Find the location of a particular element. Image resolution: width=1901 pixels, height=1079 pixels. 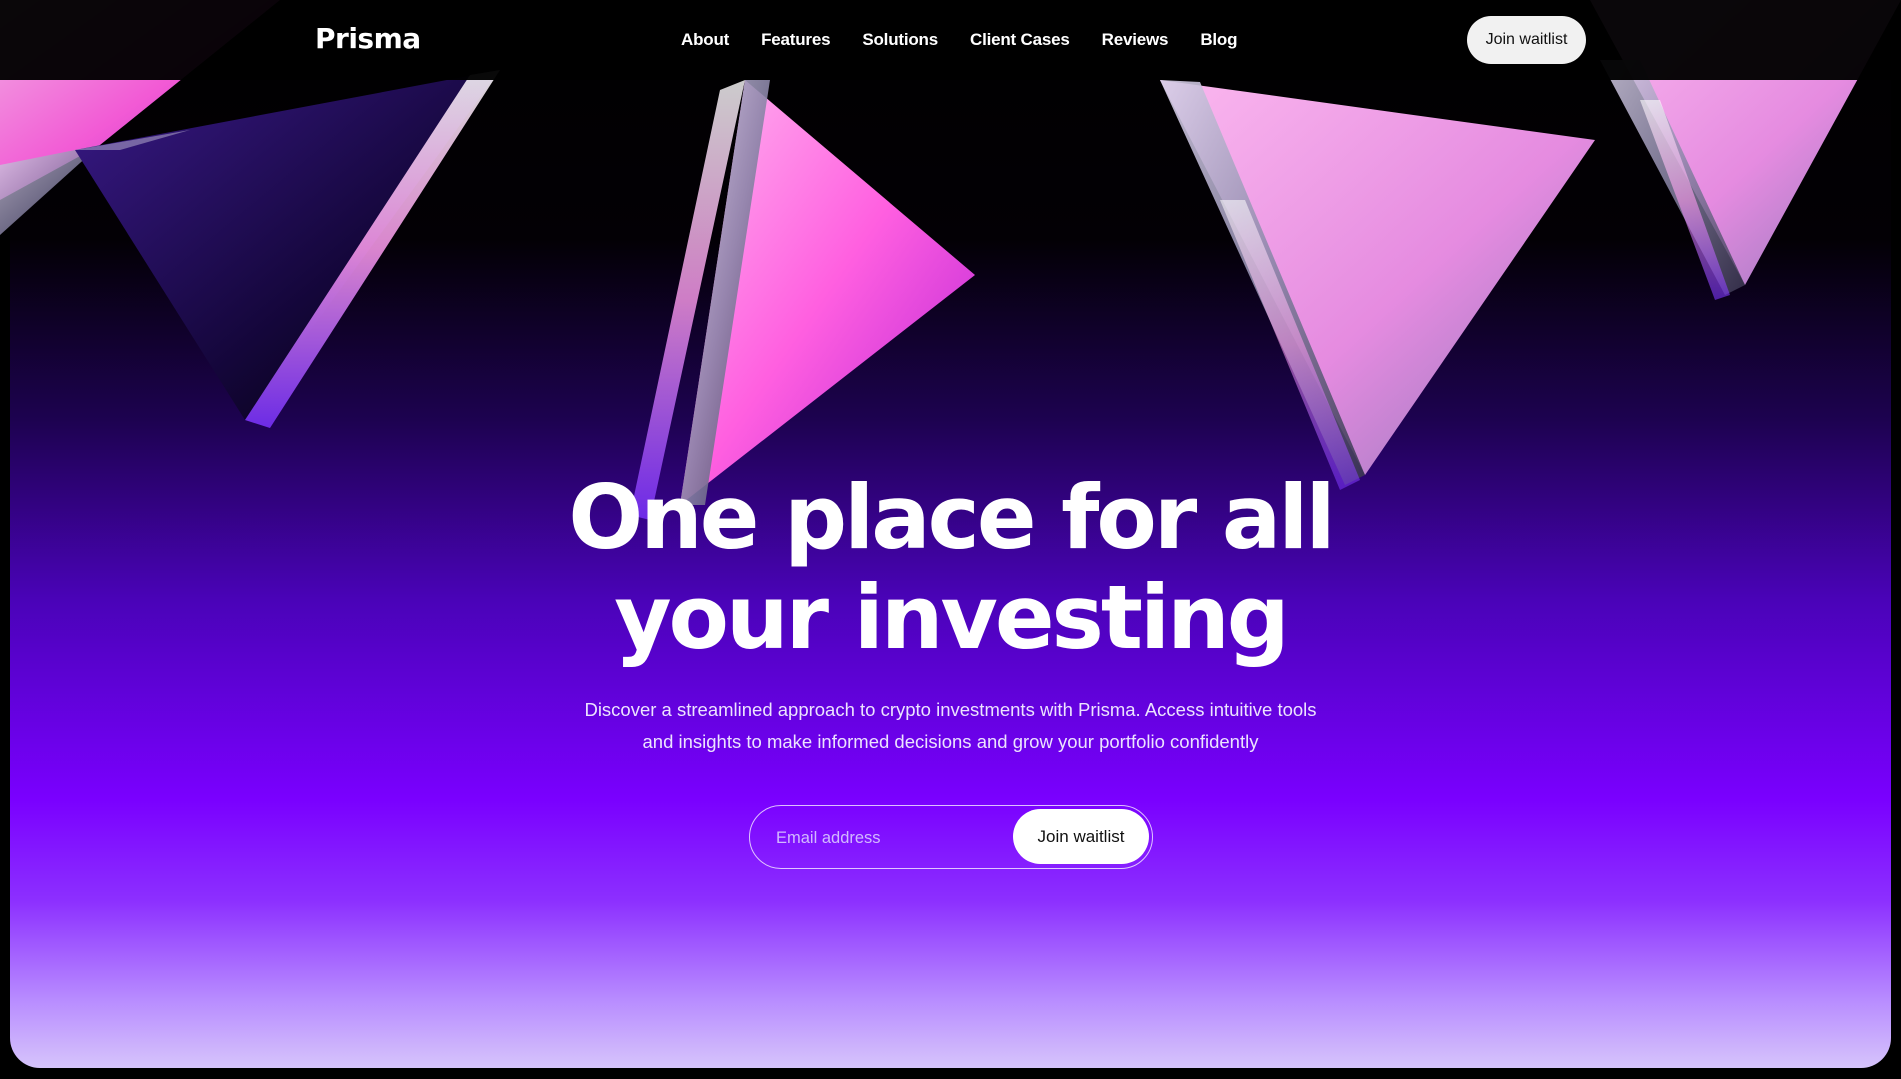

email-input is located at coordinates (886, 838).